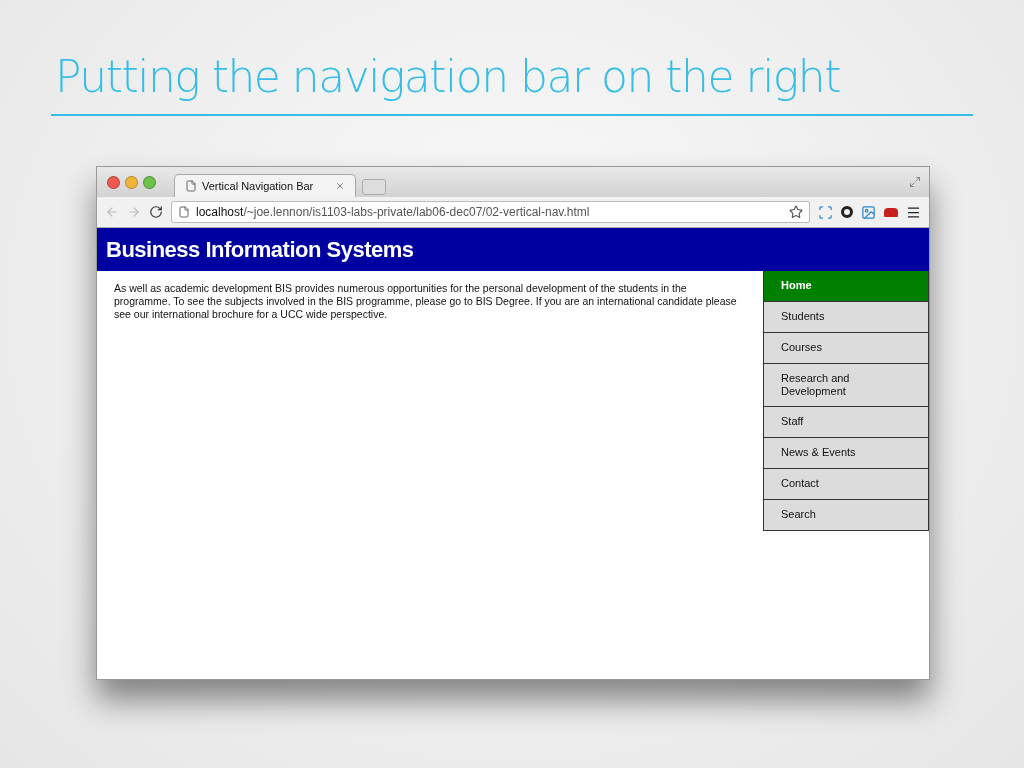  What do you see at coordinates (258, 186) in the screenshot?
I see `tab-title: Vertical Navigation Bar` at bounding box center [258, 186].